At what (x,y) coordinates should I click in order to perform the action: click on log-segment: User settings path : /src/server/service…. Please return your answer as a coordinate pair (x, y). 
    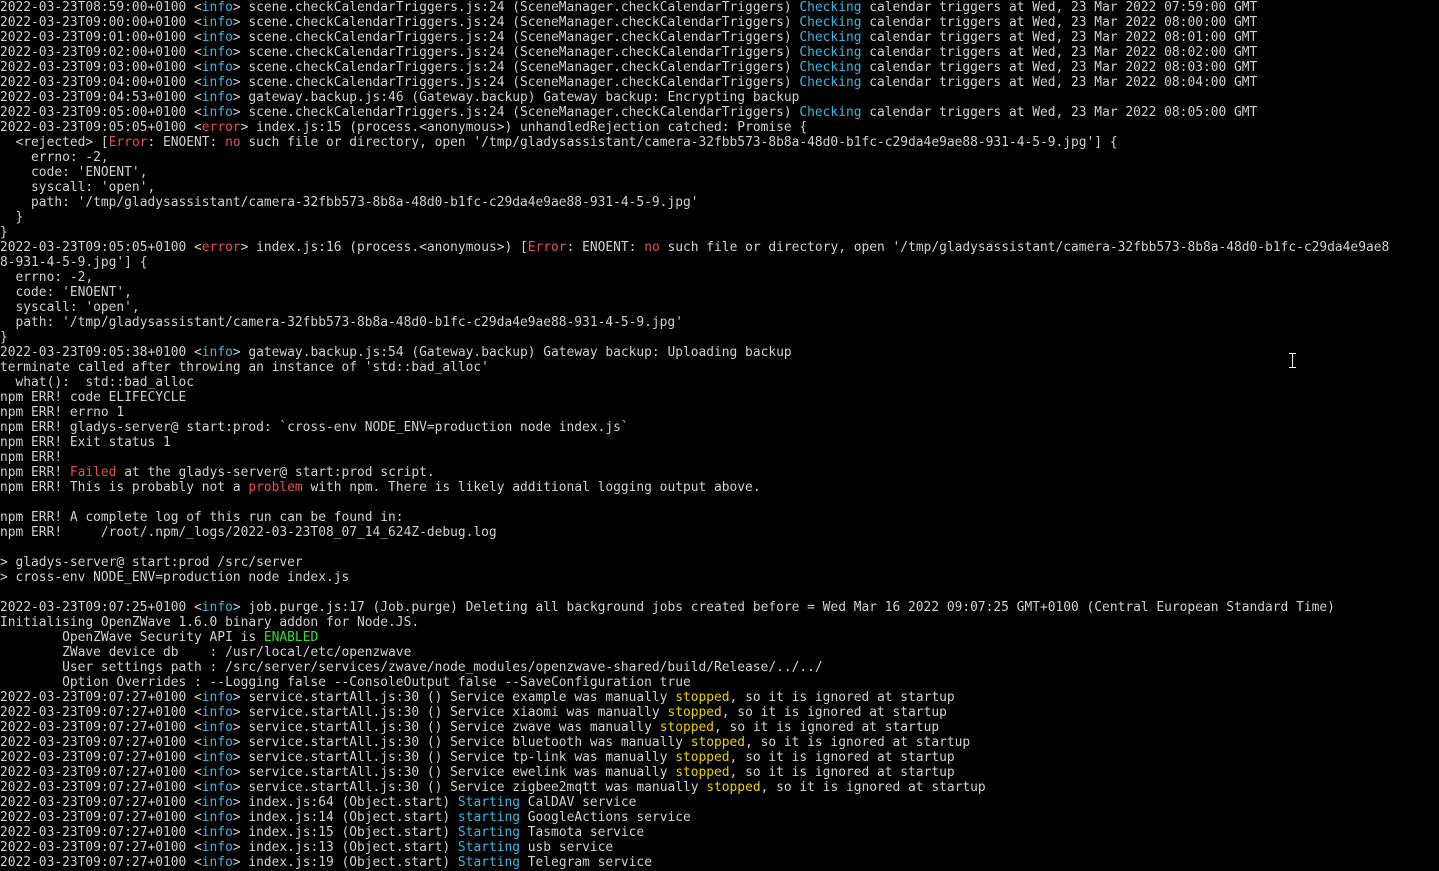
    Looking at the image, I should click on (411, 667).